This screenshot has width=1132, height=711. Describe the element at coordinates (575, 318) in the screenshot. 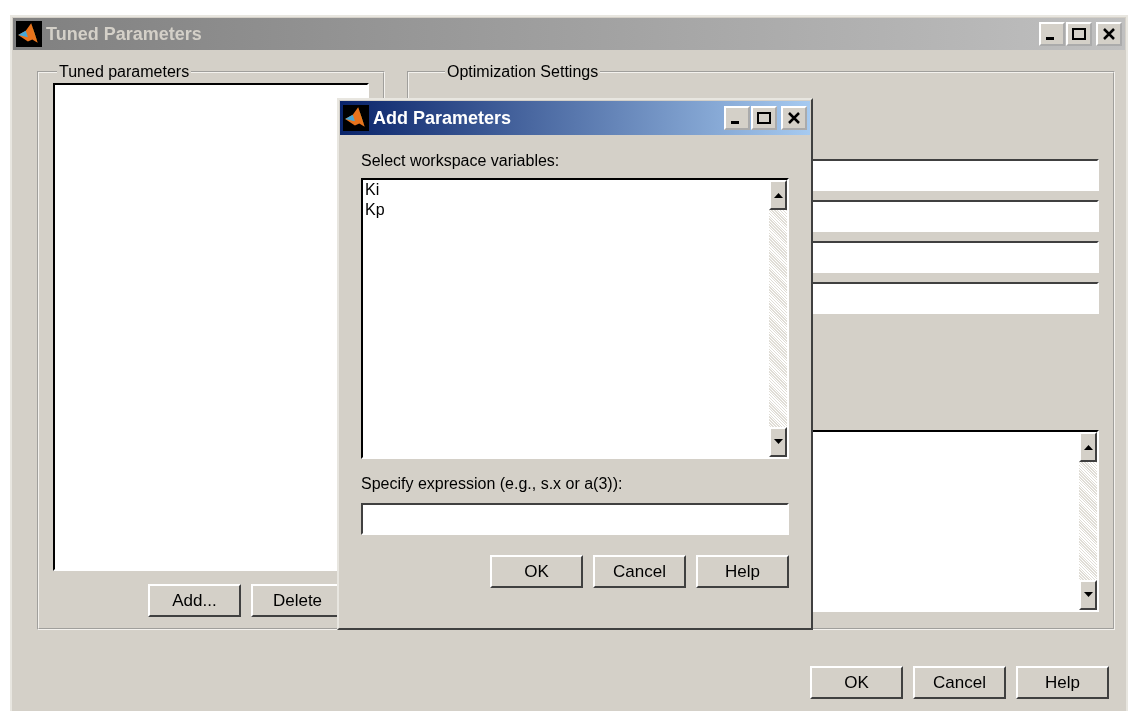

I see `variable-list: Ki Kp` at that location.